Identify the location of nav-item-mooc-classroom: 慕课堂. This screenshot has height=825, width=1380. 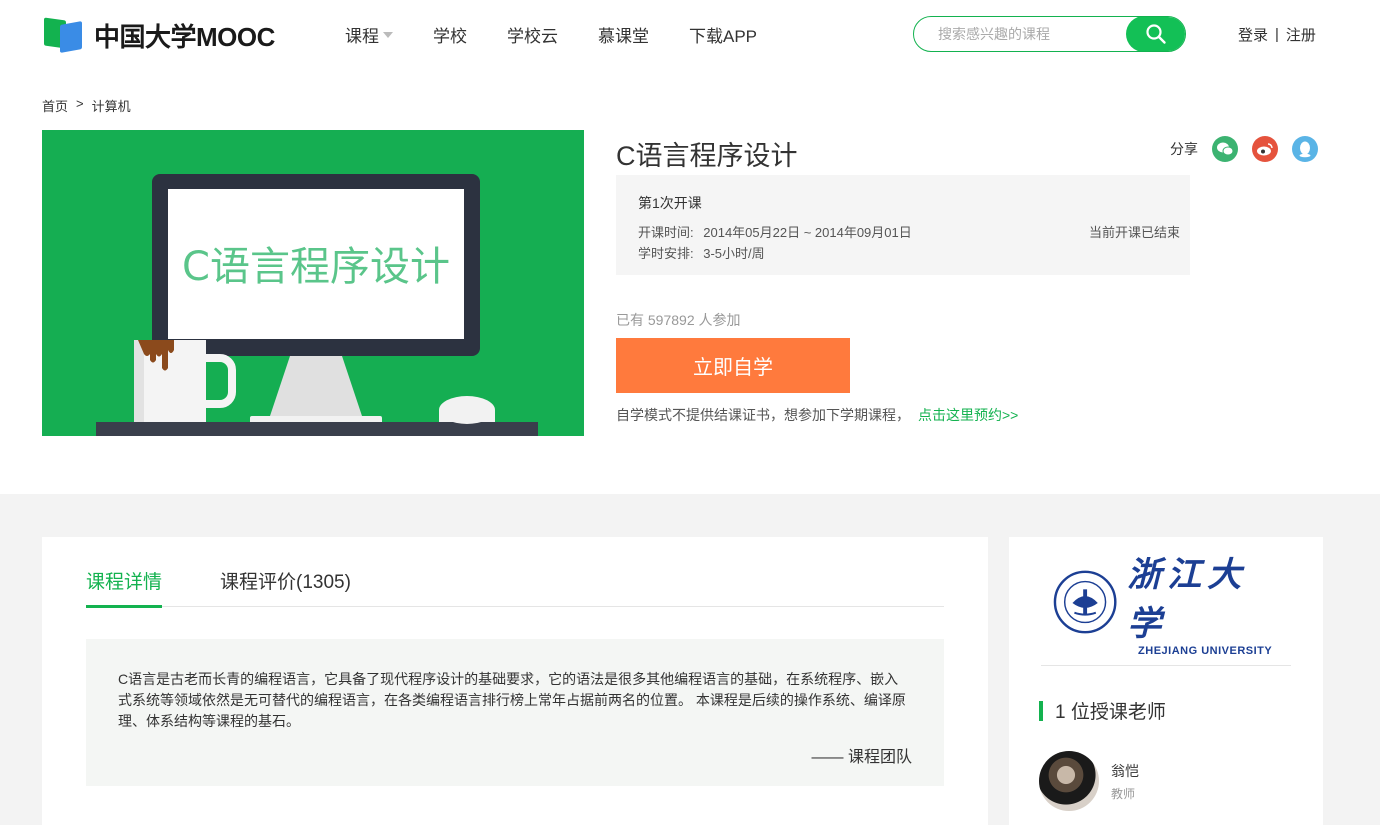
(623, 34).